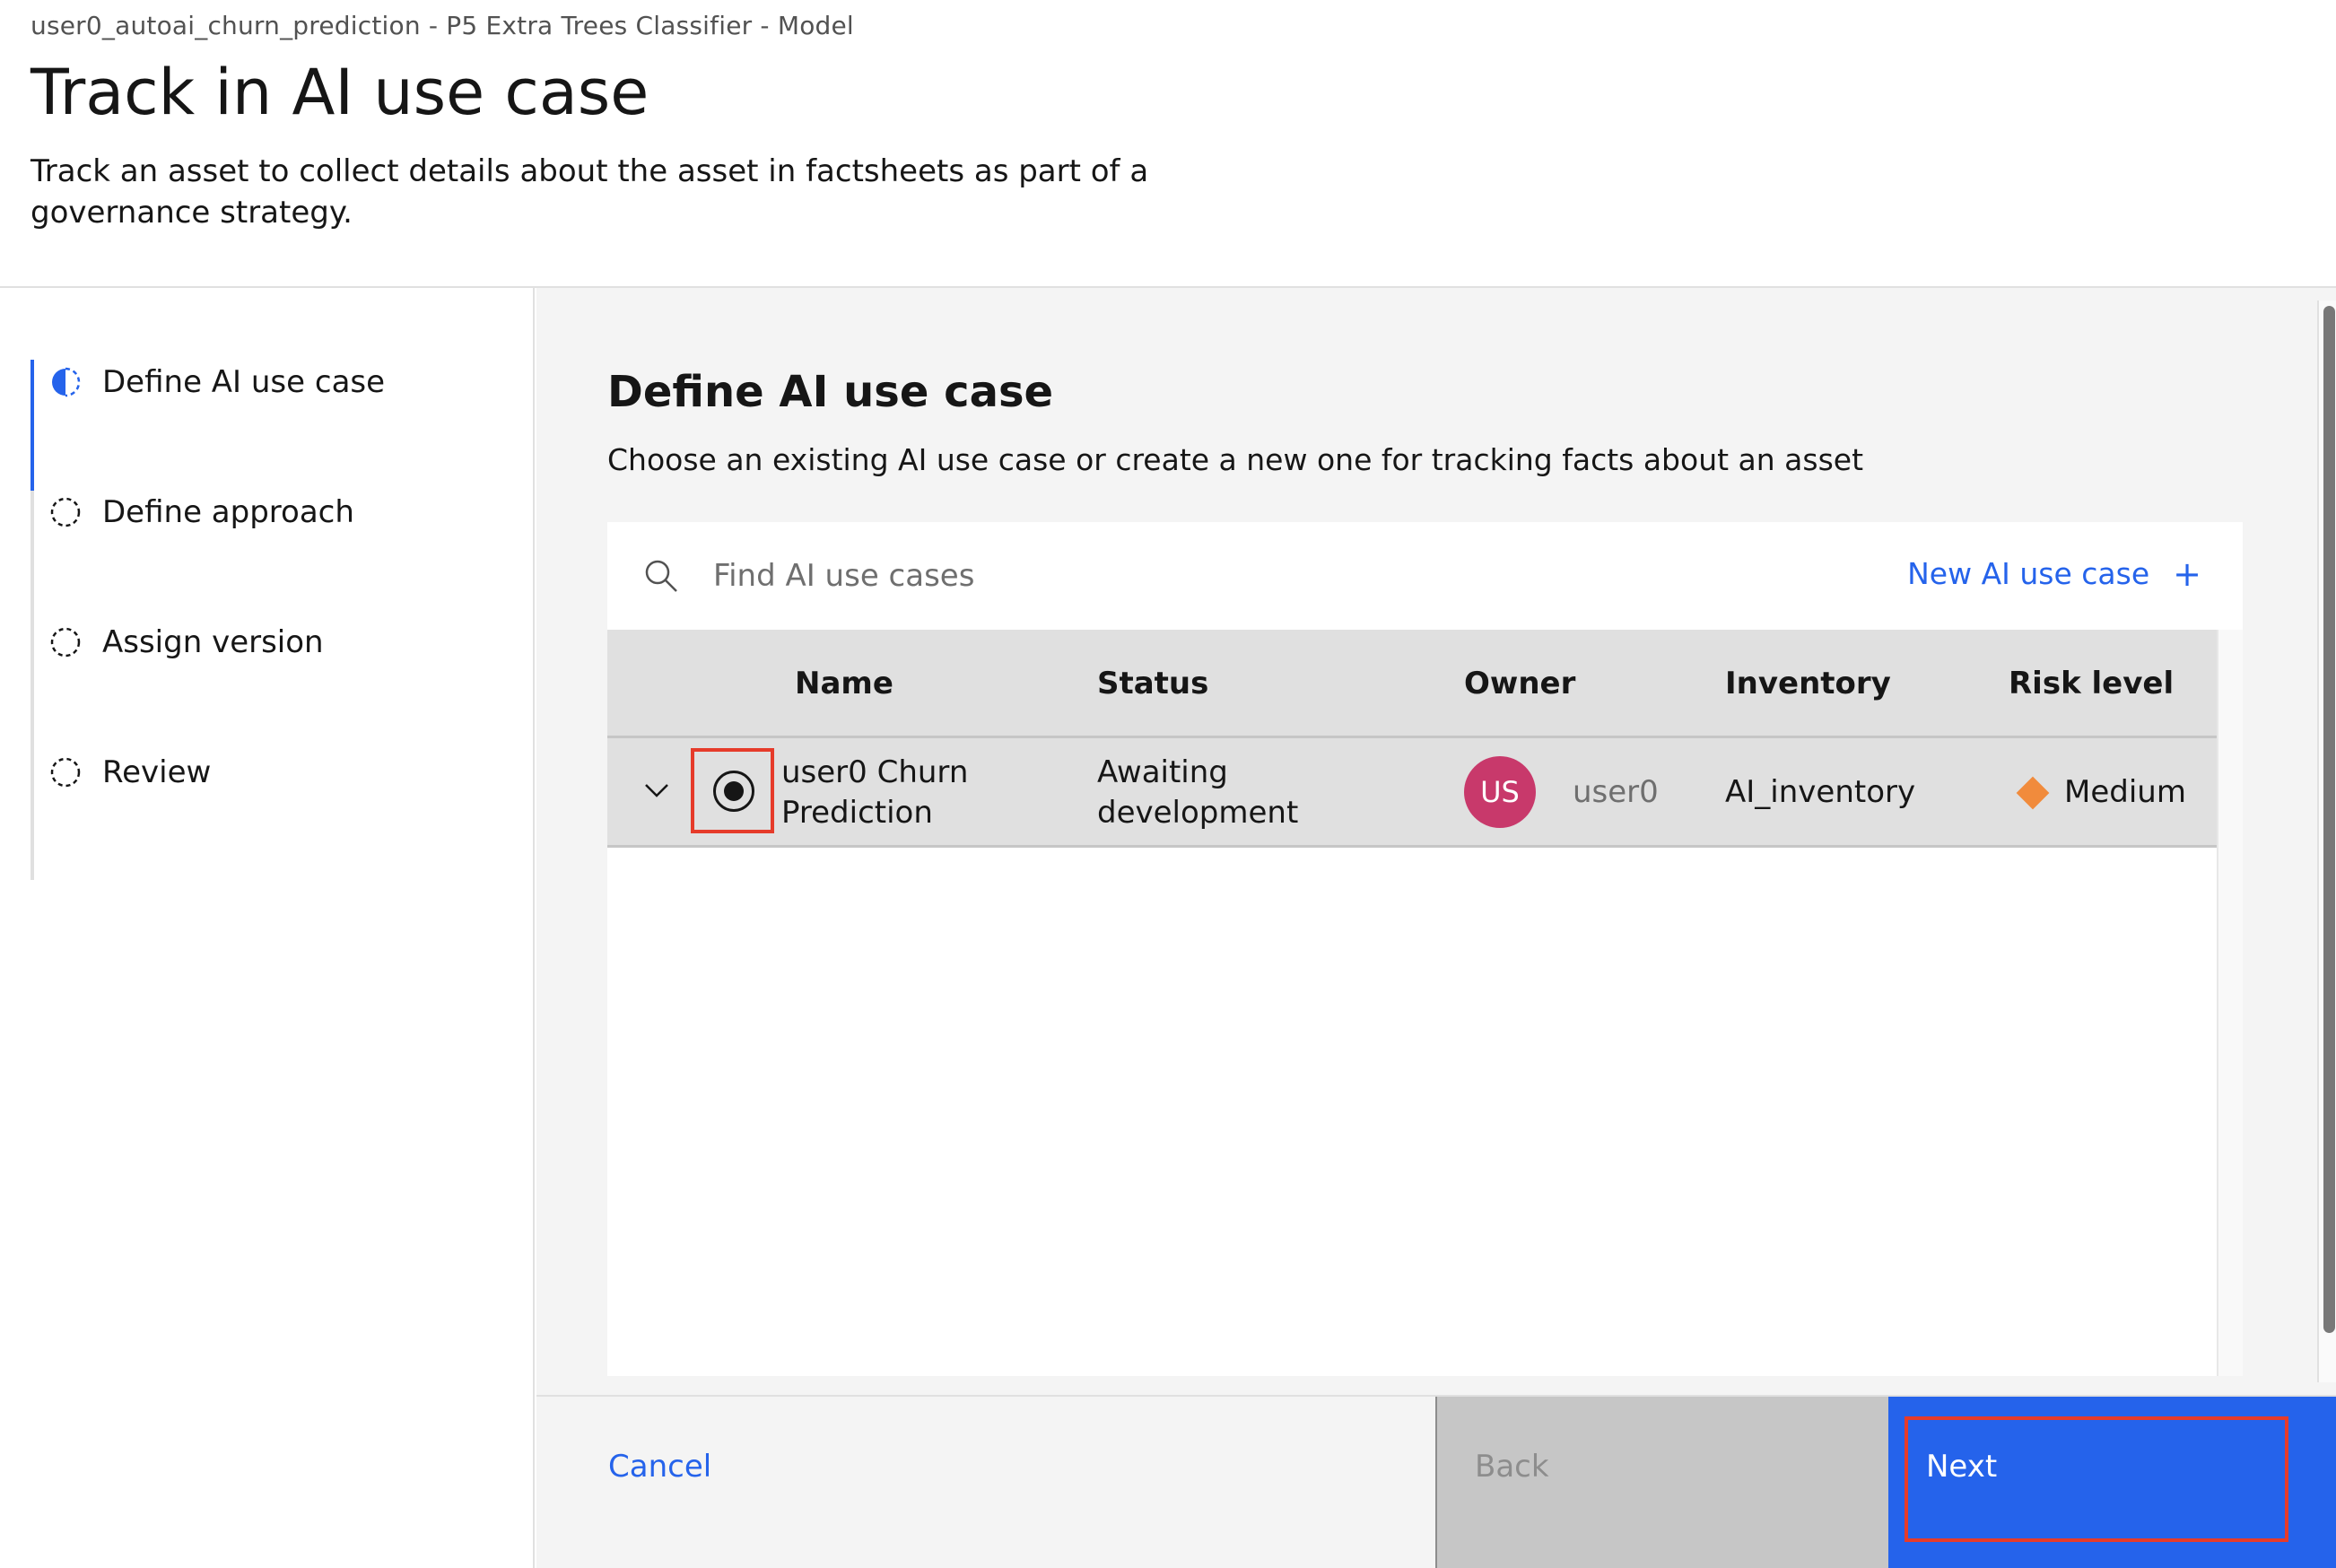 This screenshot has height=1568, width=2336. I want to click on column-header-status: Status, so click(1153, 683).